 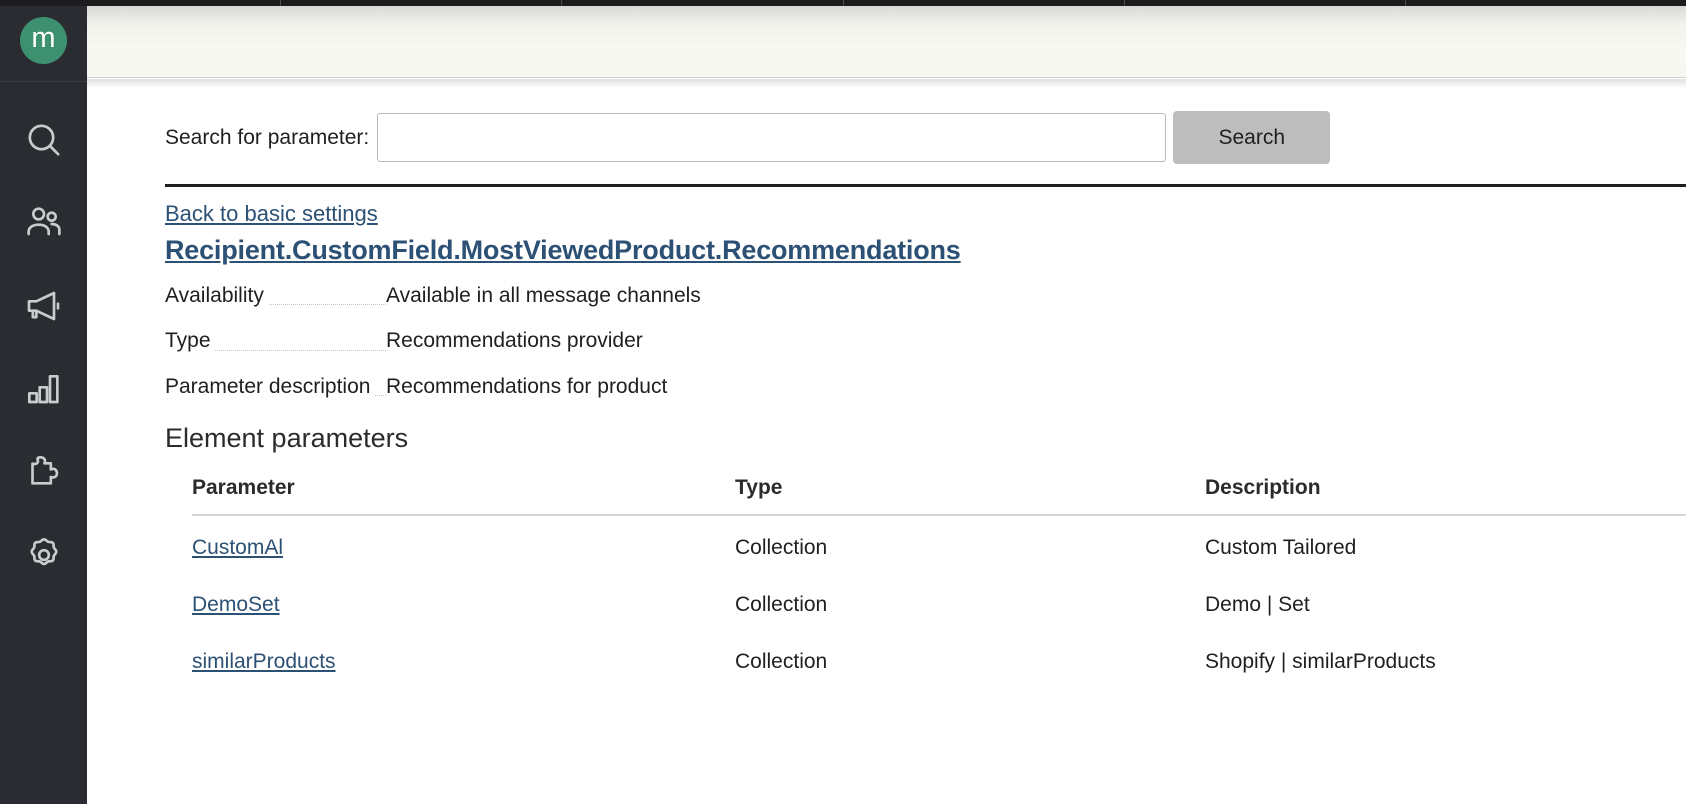 What do you see at coordinates (271, 214) in the screenshot?
I see `back-to-basic-settings-link: Back to basic settings` at bounding box center [271, 214].